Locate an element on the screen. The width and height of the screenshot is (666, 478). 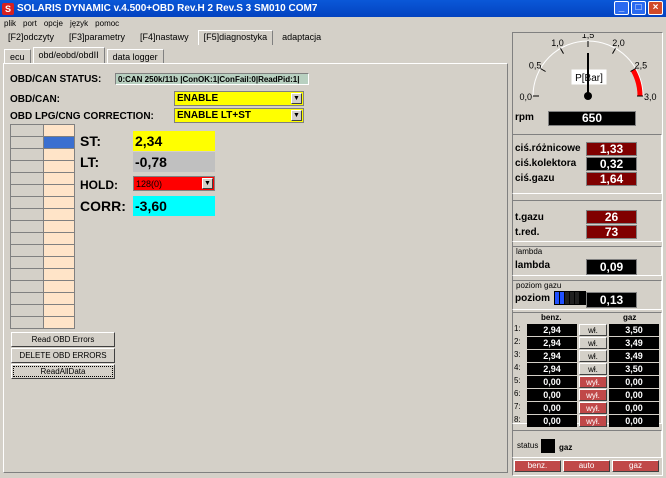
injector-row: 6: 0,00 wył. 0,00 is located at coordinates (587, 395).